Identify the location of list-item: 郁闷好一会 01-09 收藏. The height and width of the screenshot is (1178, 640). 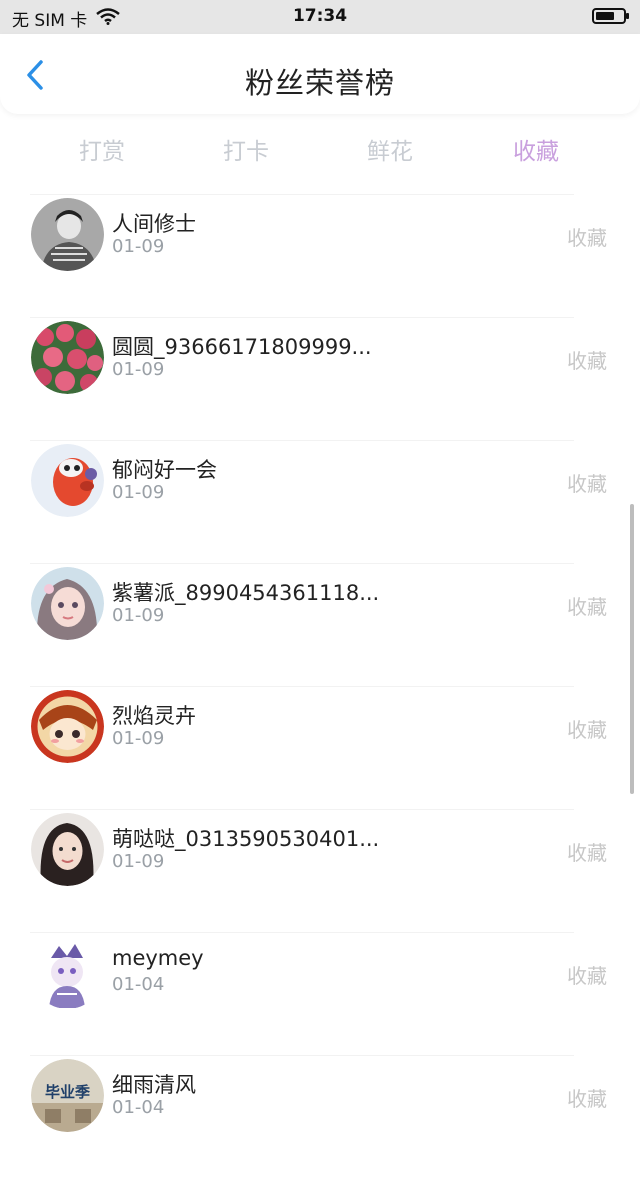
(320, 501).